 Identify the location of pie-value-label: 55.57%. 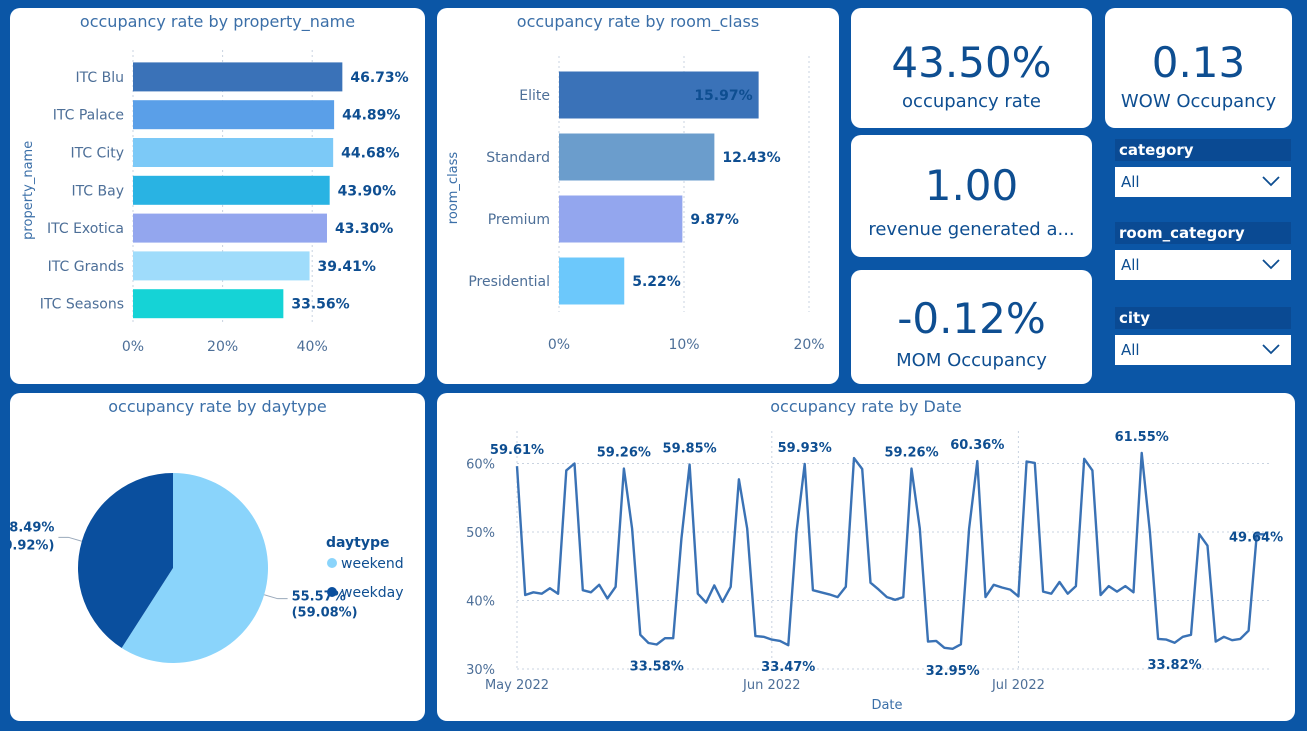
(319, 597).